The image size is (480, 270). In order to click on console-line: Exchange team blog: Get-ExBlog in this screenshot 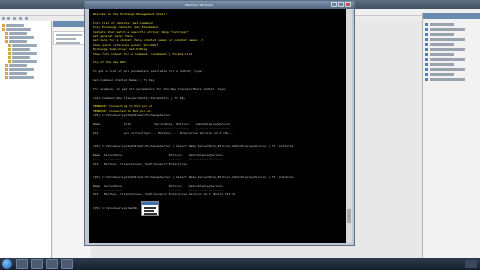, I will do `click(120, 49)`.